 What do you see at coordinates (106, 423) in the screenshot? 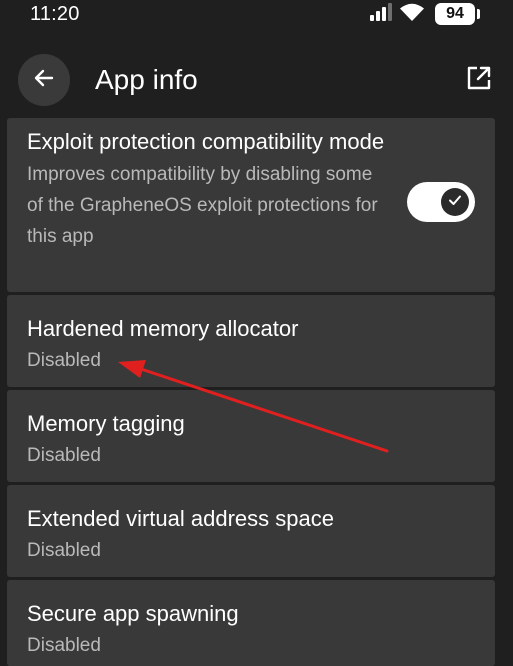
I see `setting-title: Memory tagging` at bounding box center [106, 423].